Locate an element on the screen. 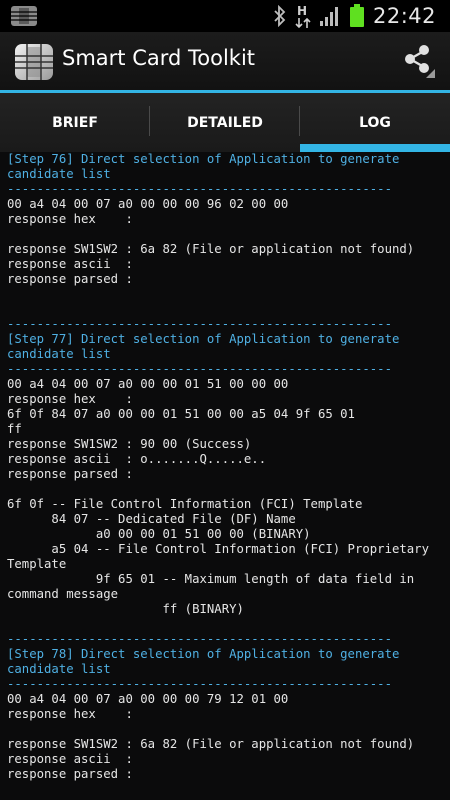 The width and height of the screenshot is (450, 800). tab-brief: BRIEF is located at coordinates (75, 122).